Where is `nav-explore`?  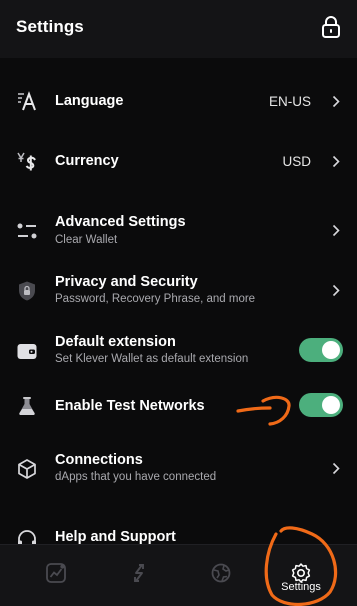 nav-explore is located at coordinates (221, 575).